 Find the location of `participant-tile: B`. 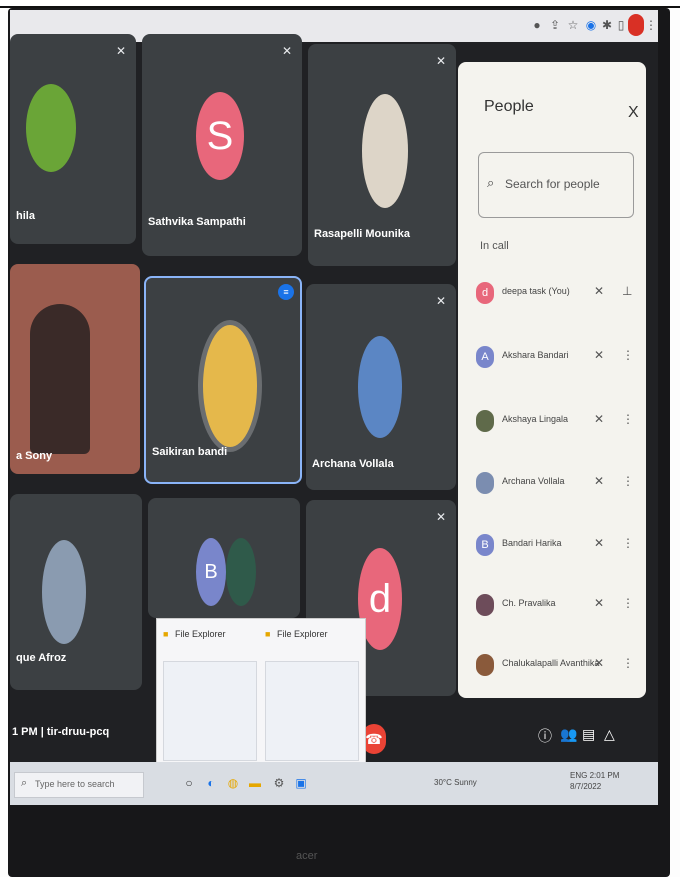

participant-tile: B is located at coordinates (224, 558).